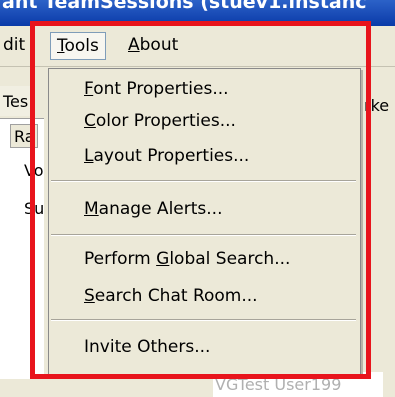 The height and width of the screenshot is (397, 395). Describe the element at coordinates (159, 45) in the screenshot. I see `menu-about-label: bout` at that location.